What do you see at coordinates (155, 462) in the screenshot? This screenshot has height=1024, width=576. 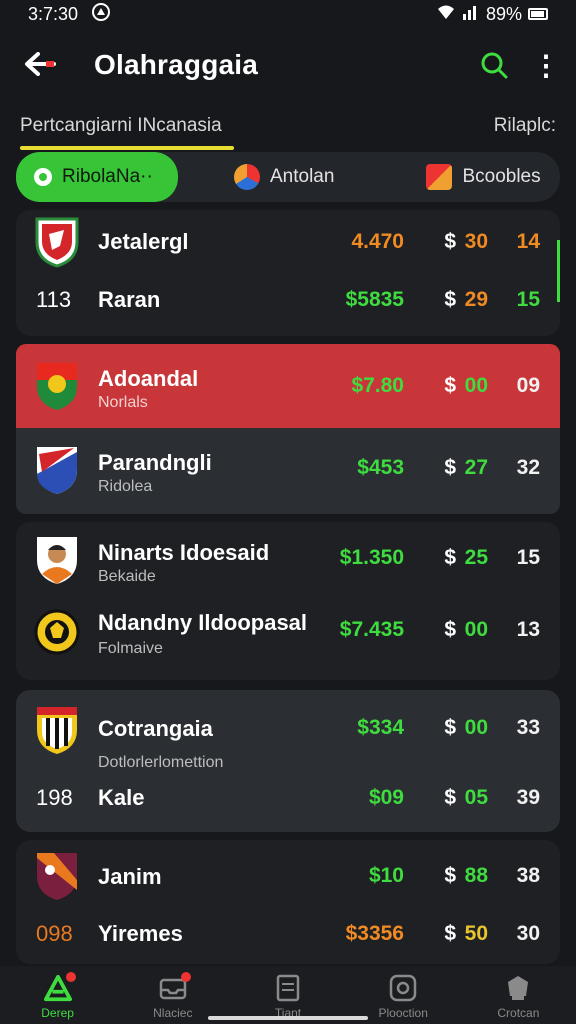 I see `team-name: Parandngli` at bounding box center [155, 462].